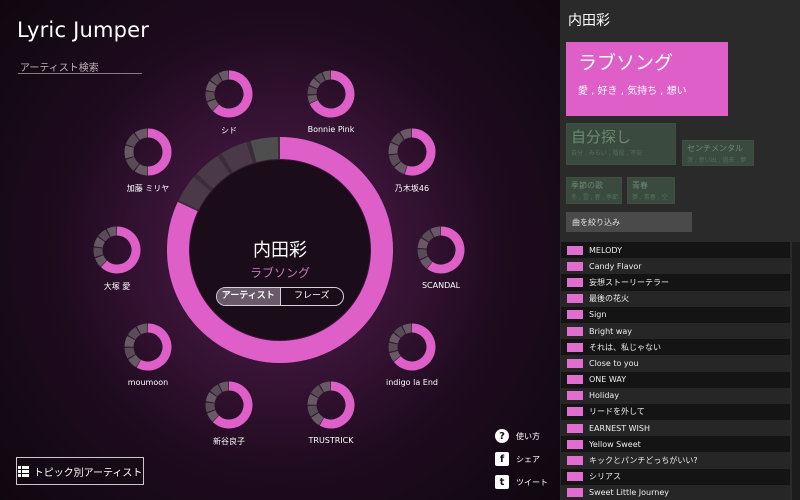 The width and height of the screenshot is (800, 500). Describe the element at coordinates (675, 282) in the screenshot. I see `song-row: 妄想ストーリーテラー` at that location.